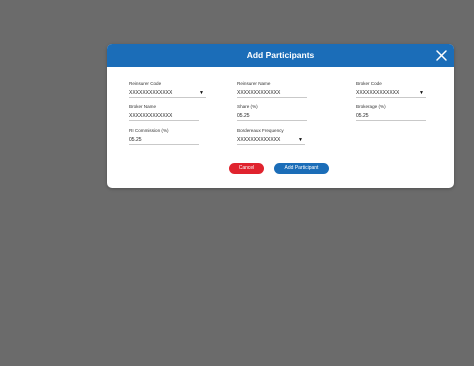 This screenshot has height=366, width=474. What do you see at coordinates (259, 140) in the screenshot?
I see `bordereaux-frequency-value: XXXXXXXXXXXXX` at bounding box center [259, 140].